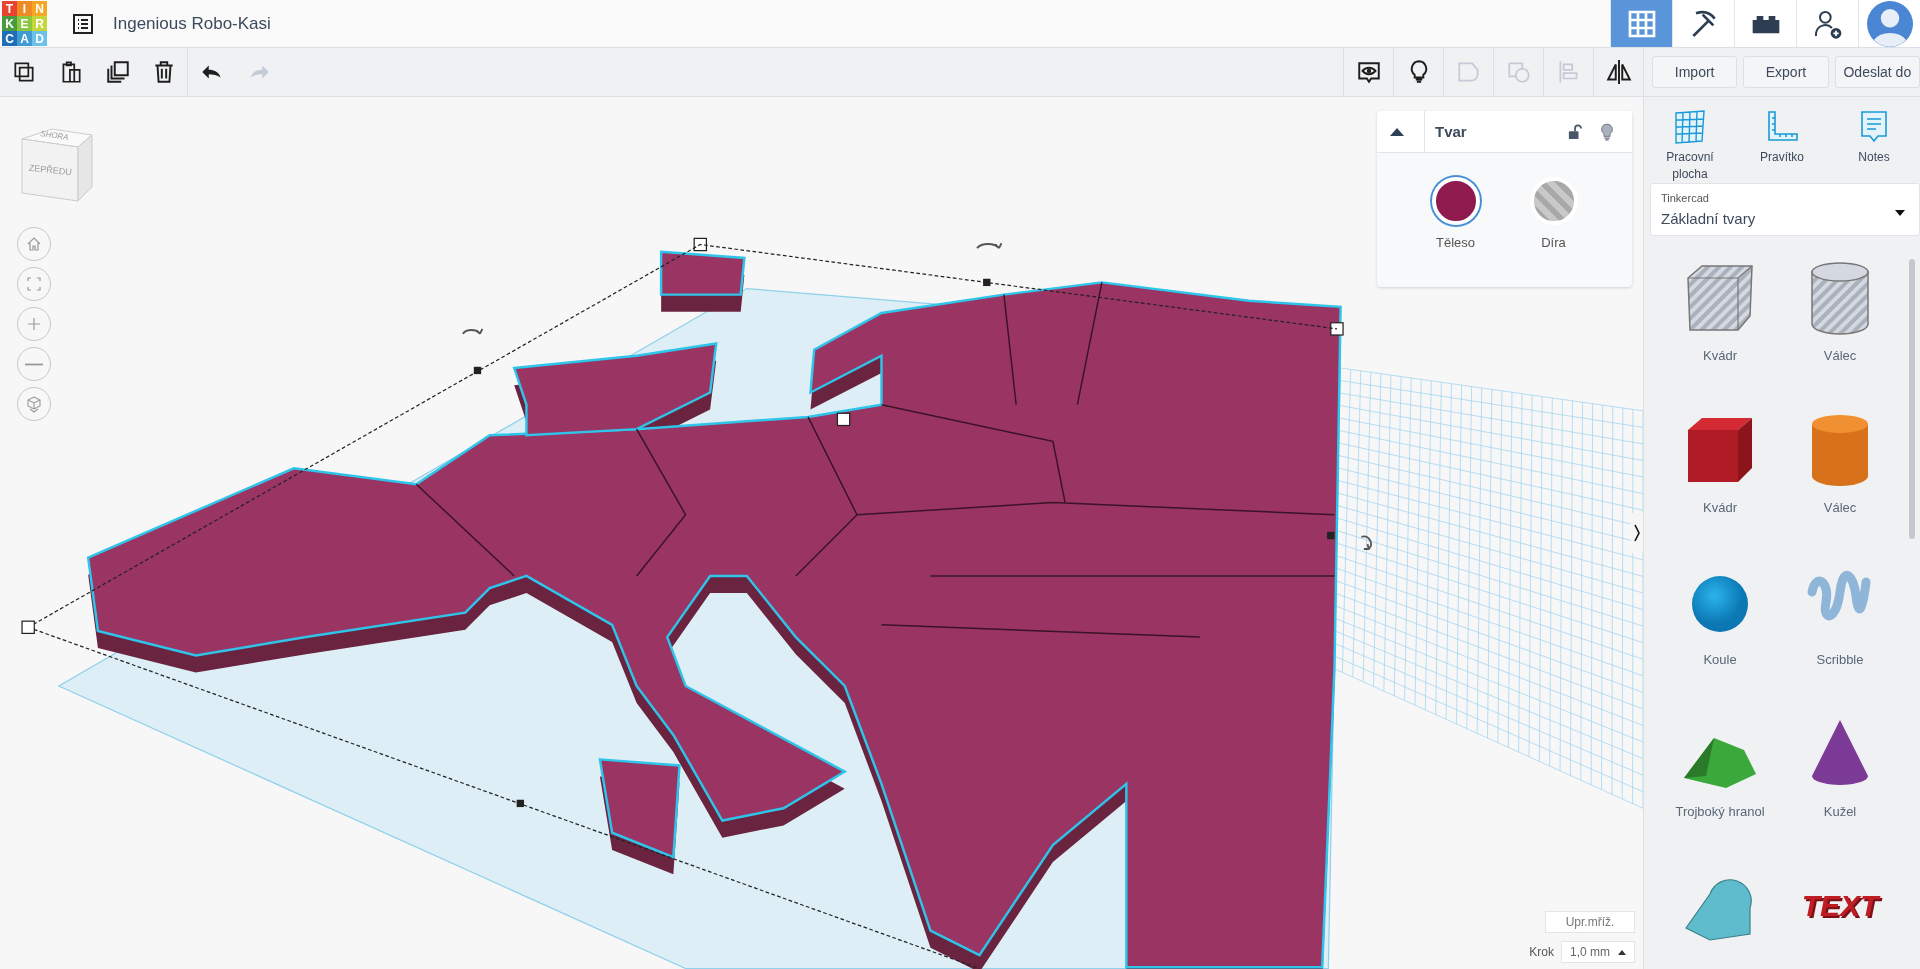 Image resolution: width=1920 pixels, height=969 pixels. What do you see at coordinates (117, 72) in the screenshot?
I see `stacked-squares-icon` at bounding box center [117, 72].